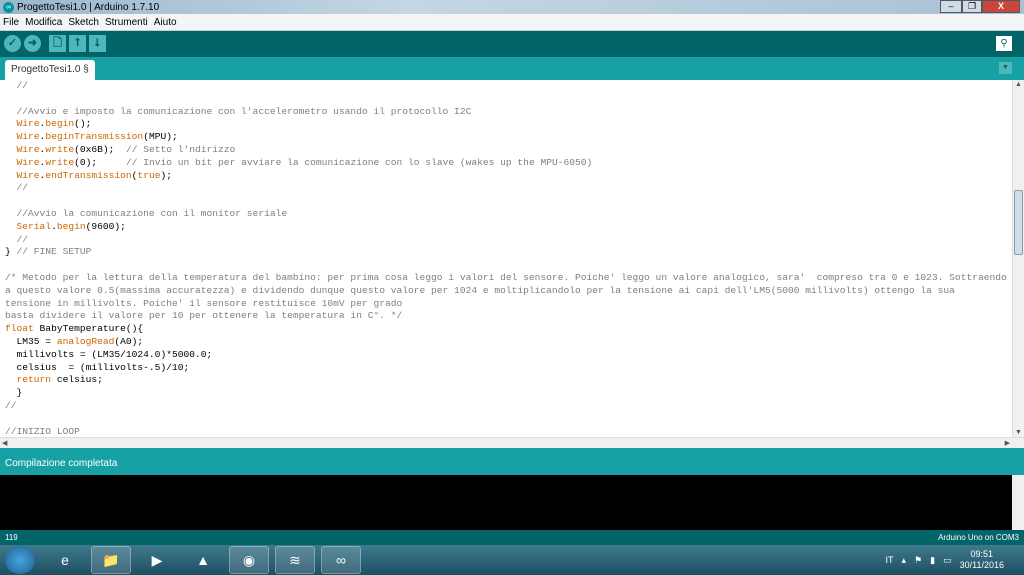 Image resolution: width=1024 pixels, height=575 pixels. What do you see at coordinates (972, 6) in the screenshot?
I see `restore-button: ❐` at bounding box center [972, 6].